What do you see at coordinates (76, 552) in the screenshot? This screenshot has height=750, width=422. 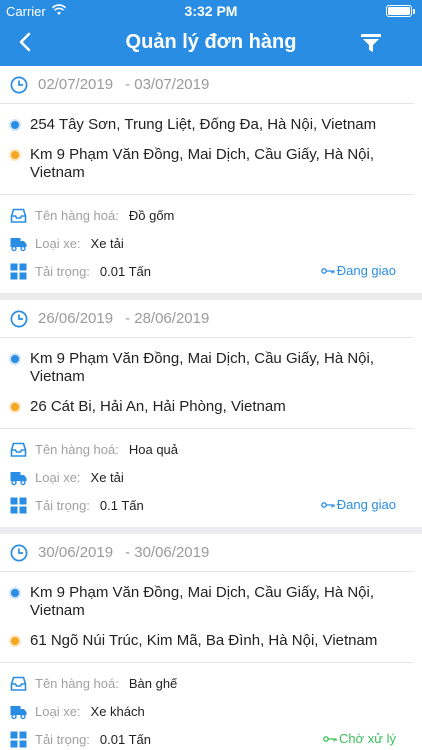 I see `date-from: 30/06/2019` at bounding box center [76, 552].